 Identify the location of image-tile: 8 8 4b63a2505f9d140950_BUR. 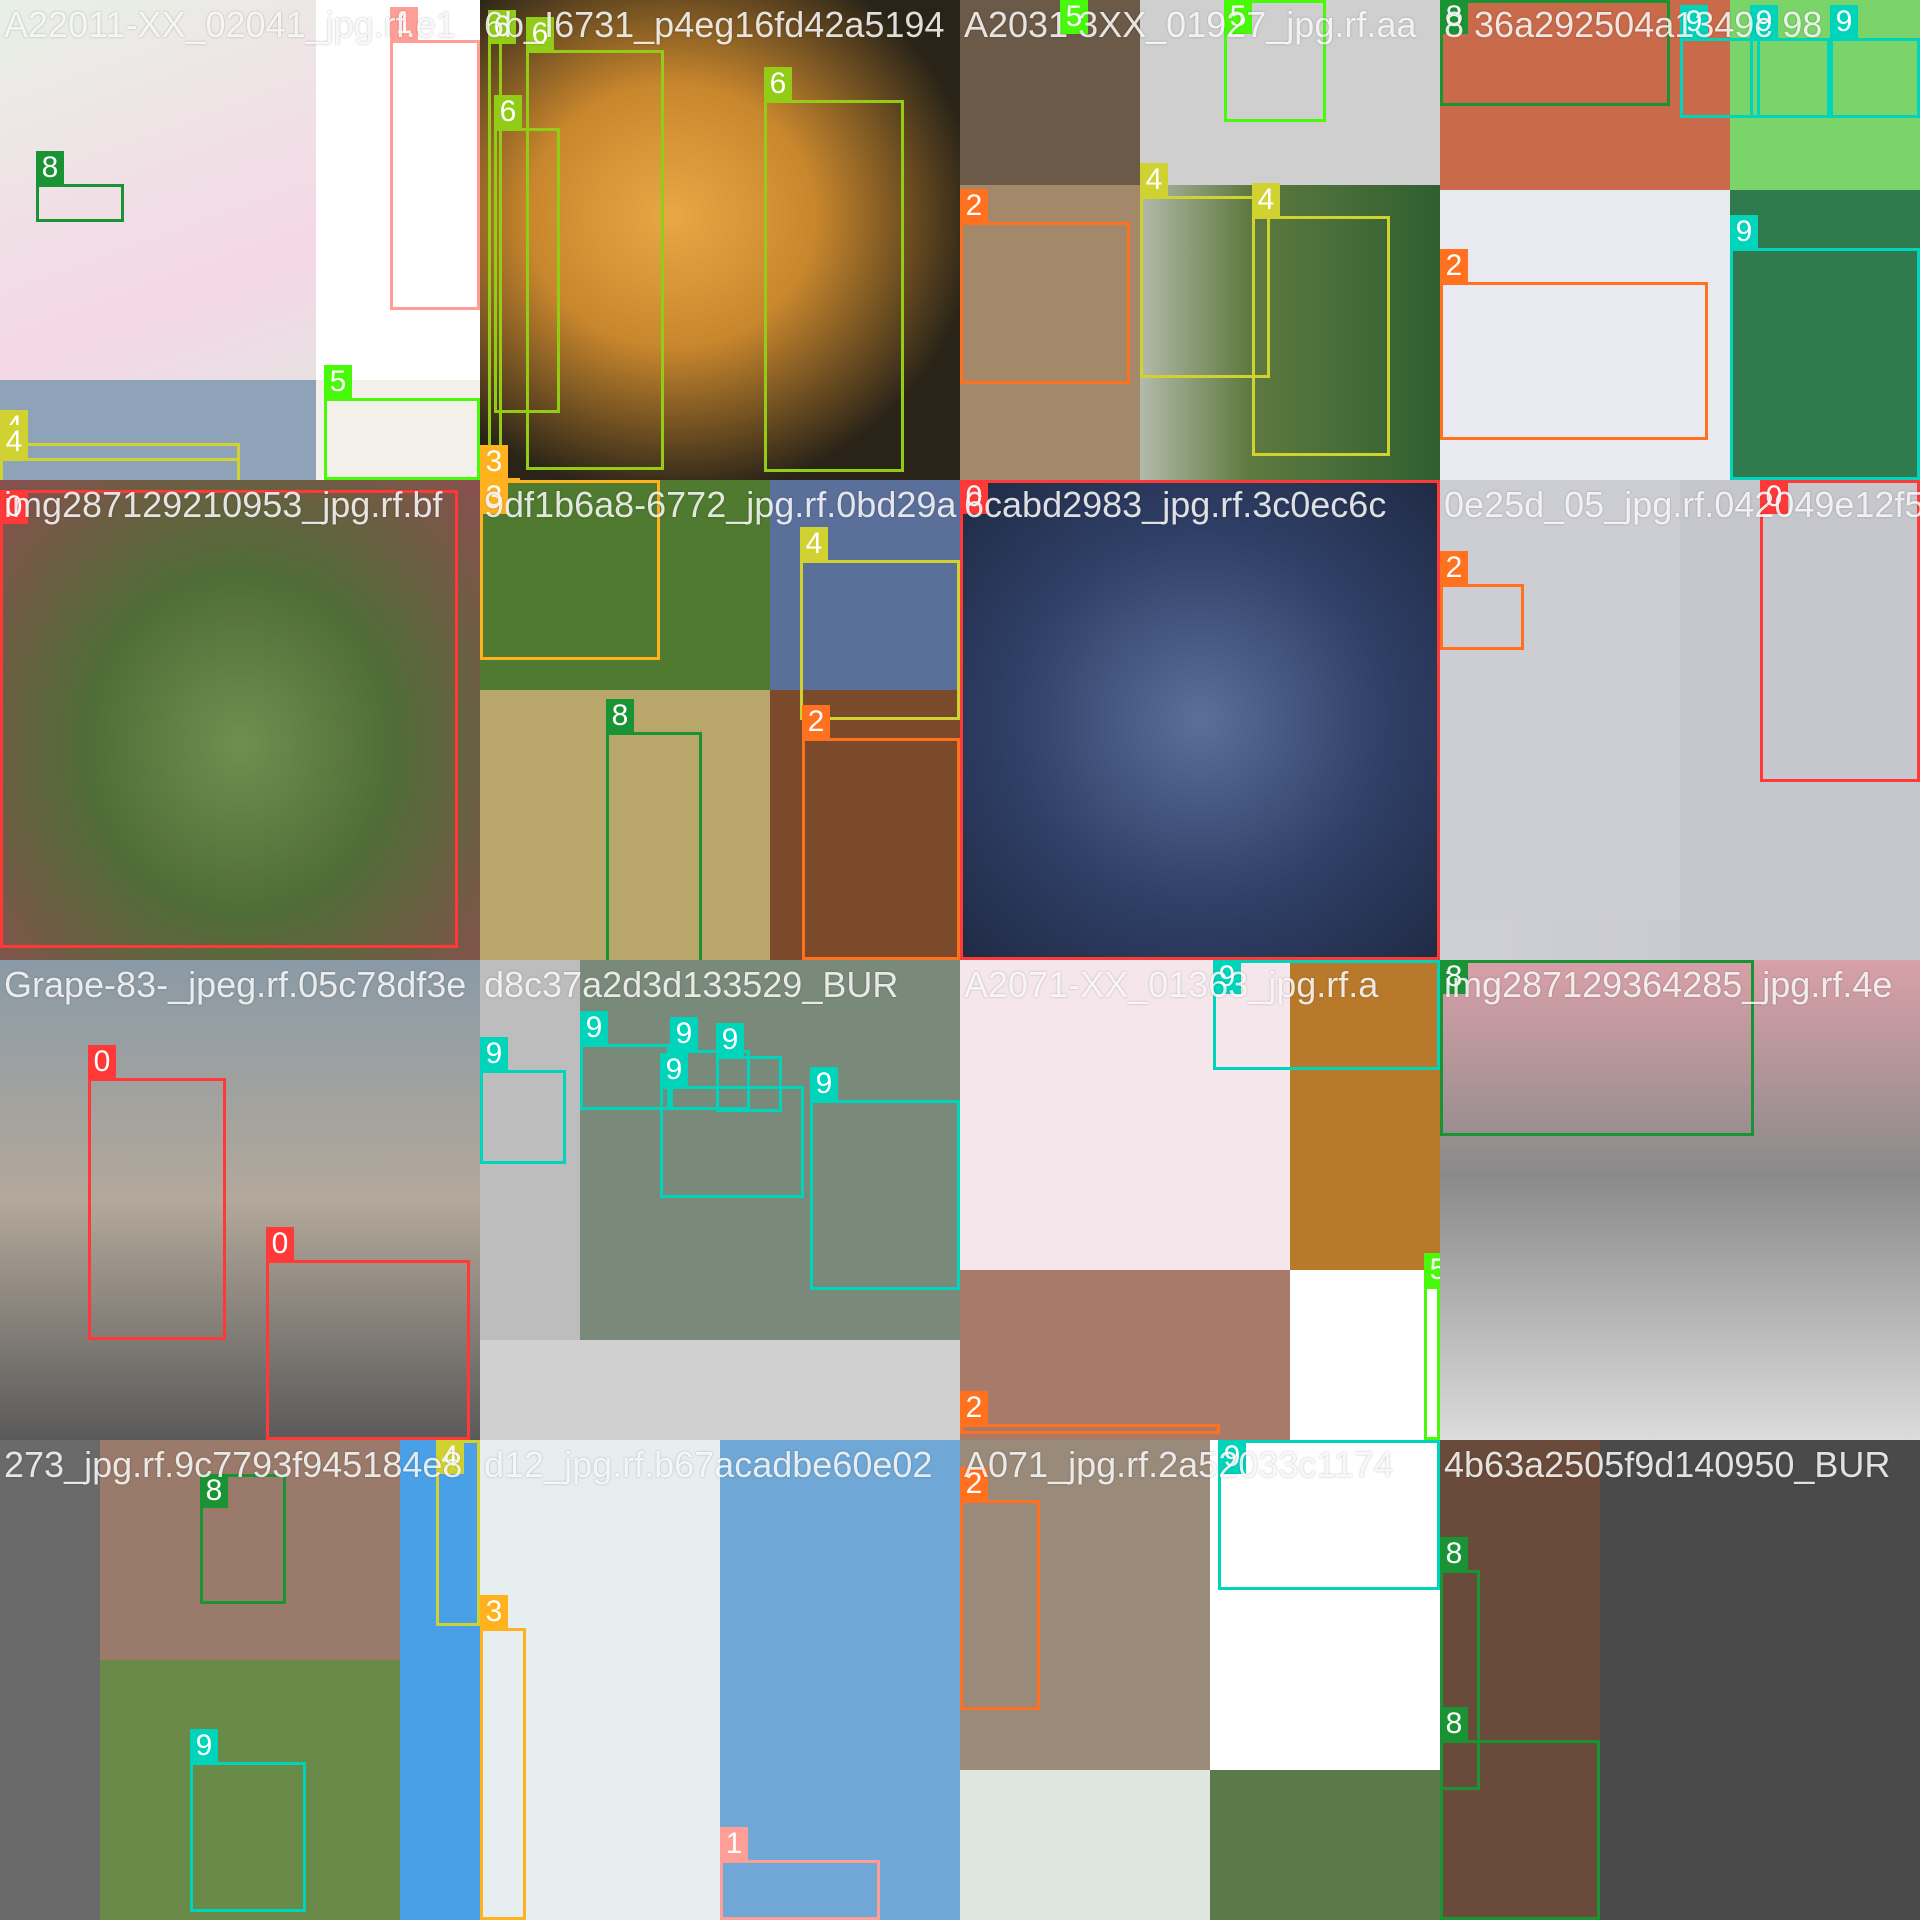
(1680, 1680).